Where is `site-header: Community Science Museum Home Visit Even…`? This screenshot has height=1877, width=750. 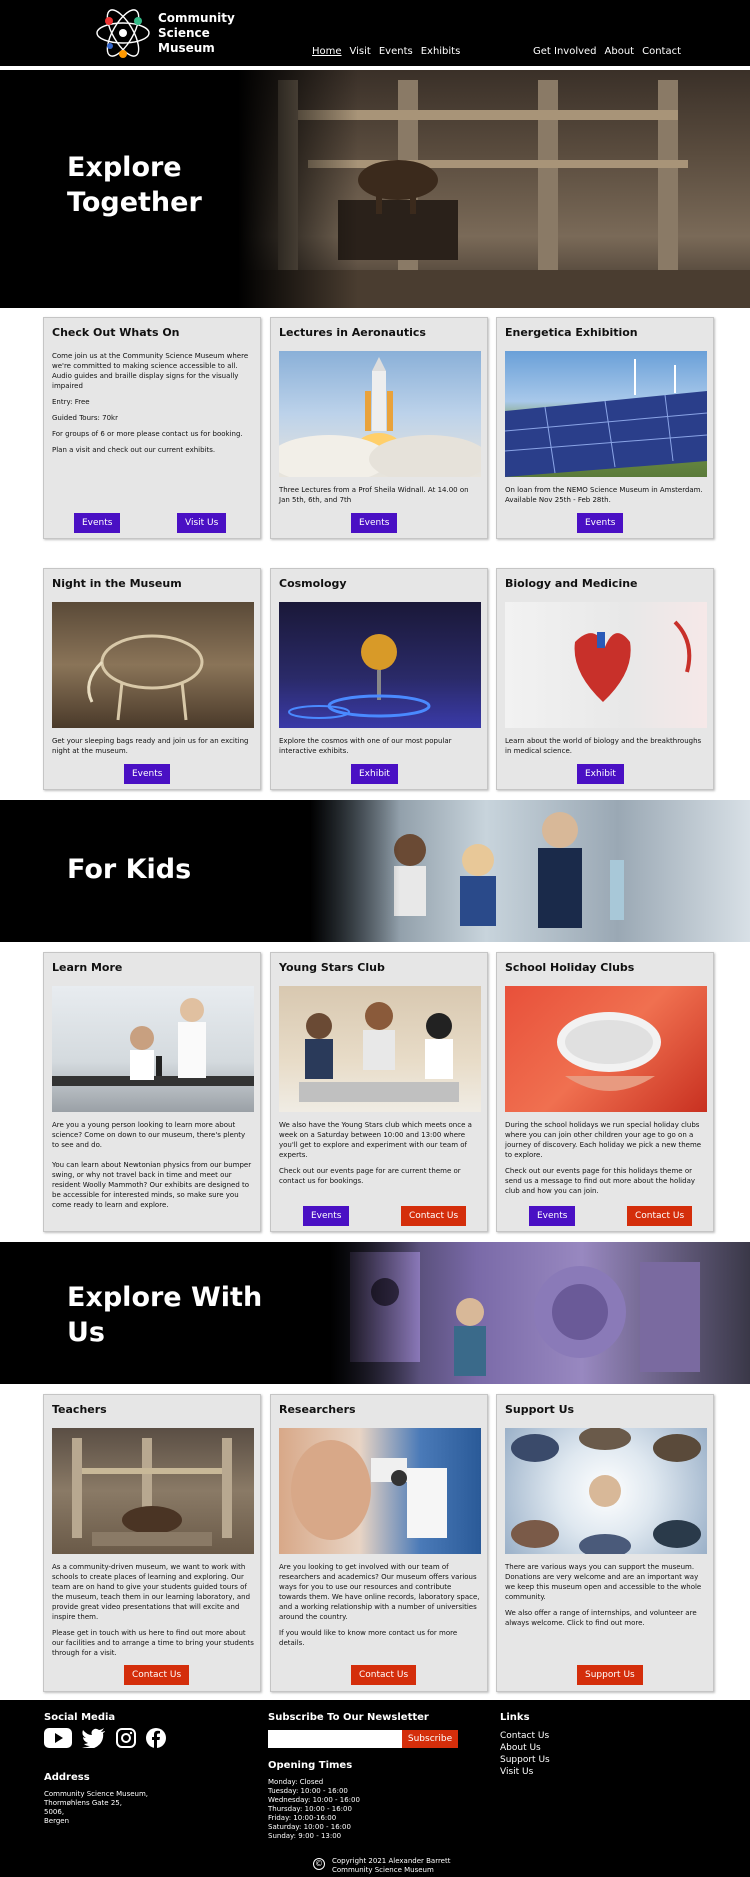 site-header: Community Science Museum Home Visit Even… is located at coordinates (375, 33).